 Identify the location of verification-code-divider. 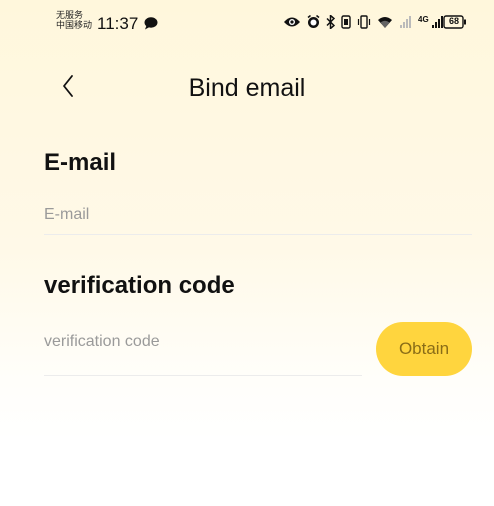
(203, 375).